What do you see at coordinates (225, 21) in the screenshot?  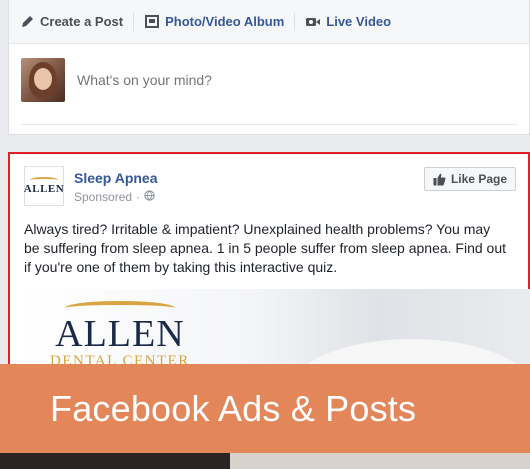 I see `tab-photo-video-album-label: Photo/Video Album` at bounding box center [225, 21].